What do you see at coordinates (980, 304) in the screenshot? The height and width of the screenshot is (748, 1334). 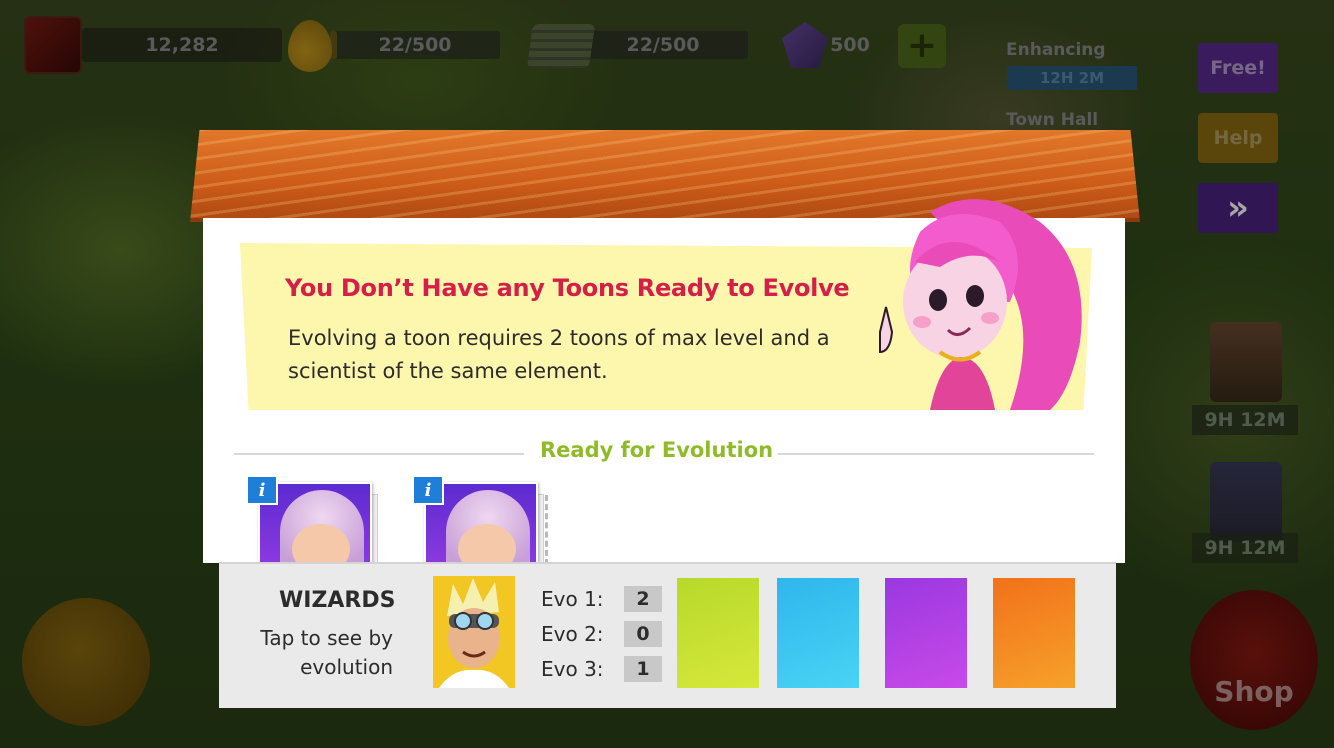 I see `pink-haired-girl-illustration` at bounding box center [980, 304].